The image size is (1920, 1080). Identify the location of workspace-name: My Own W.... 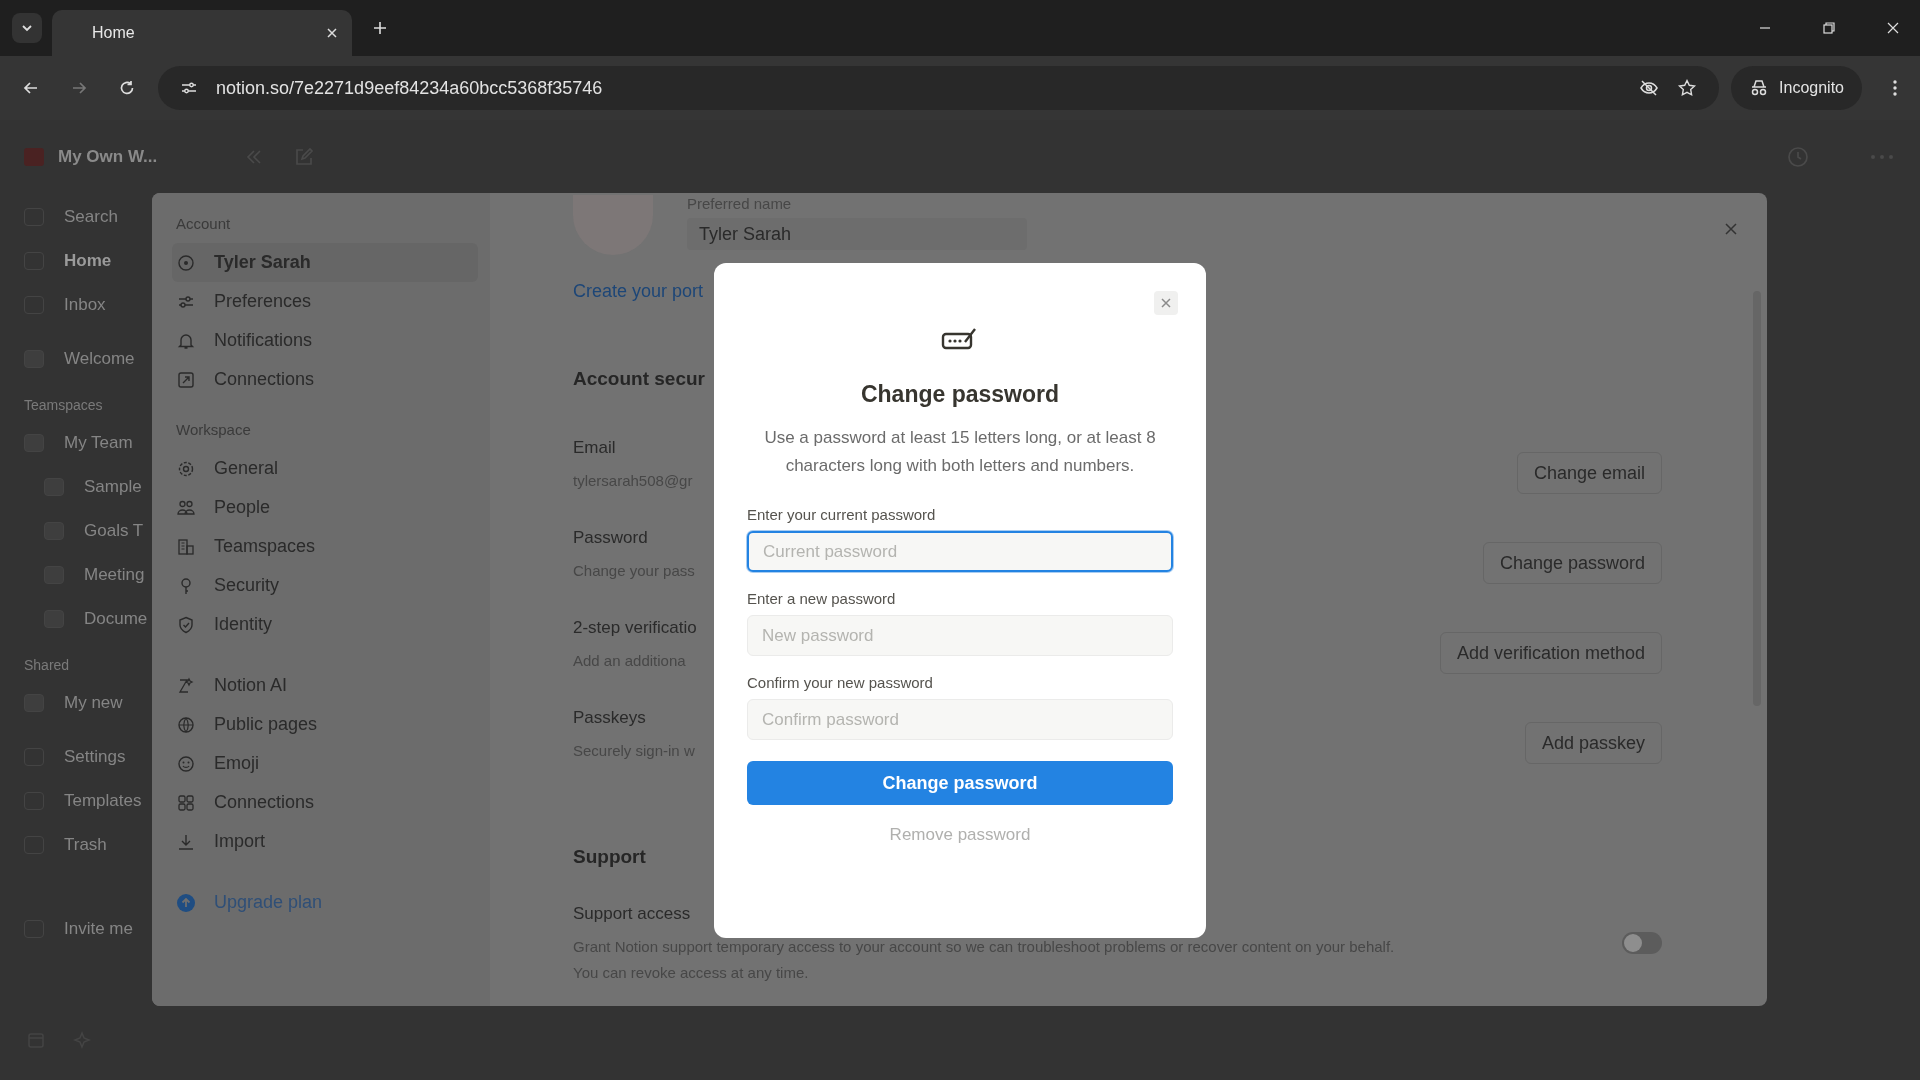
(108, 156).